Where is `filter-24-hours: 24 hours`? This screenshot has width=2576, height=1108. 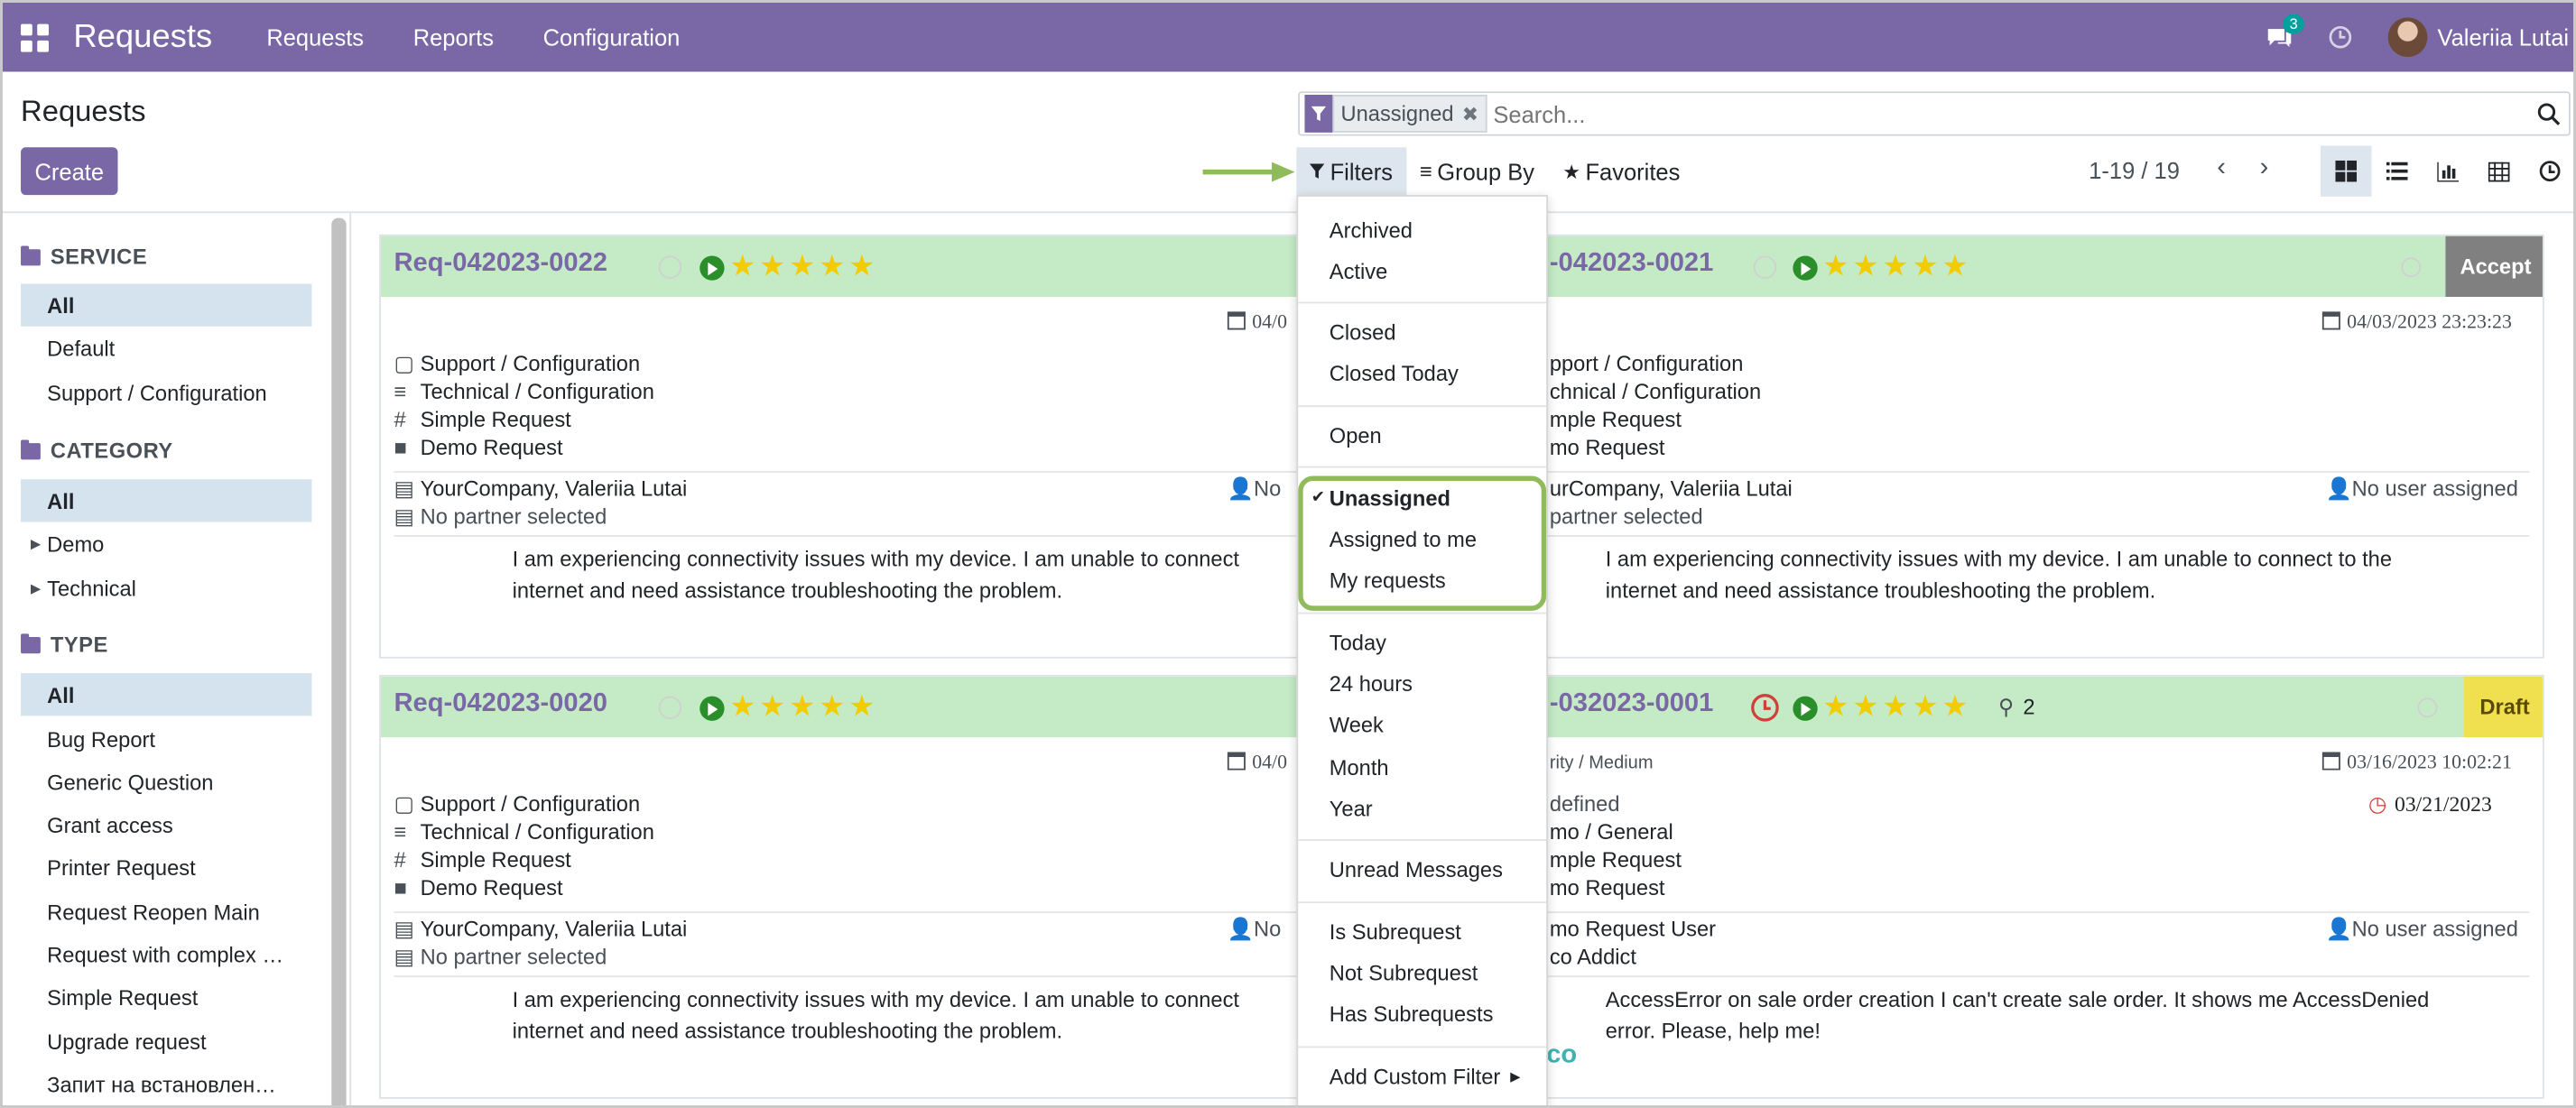
filter-24-hours: 24 hours is located at coordinates (1371, 683).